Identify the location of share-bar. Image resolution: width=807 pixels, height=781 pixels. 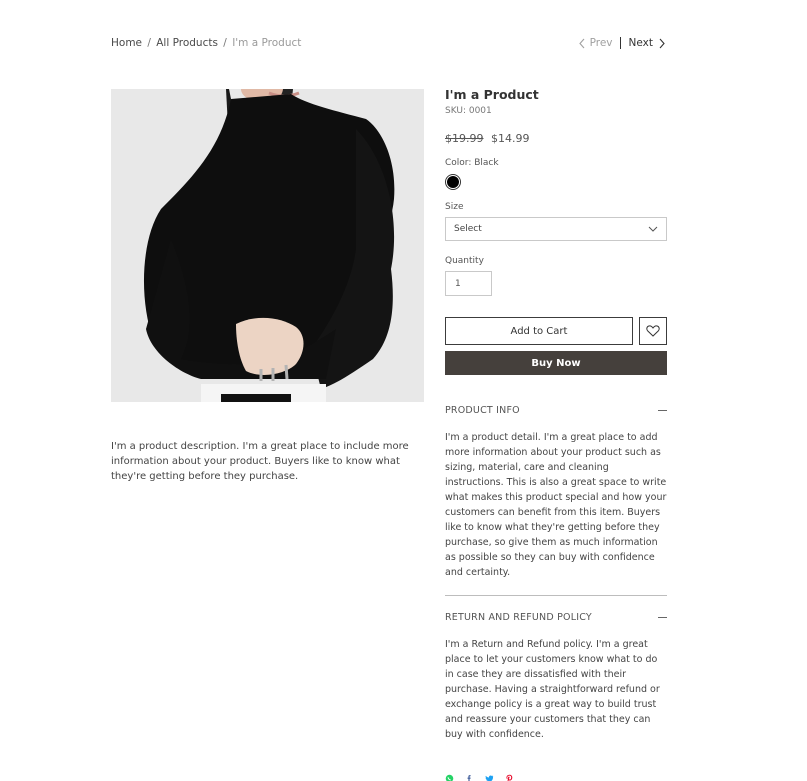
(556, 774).